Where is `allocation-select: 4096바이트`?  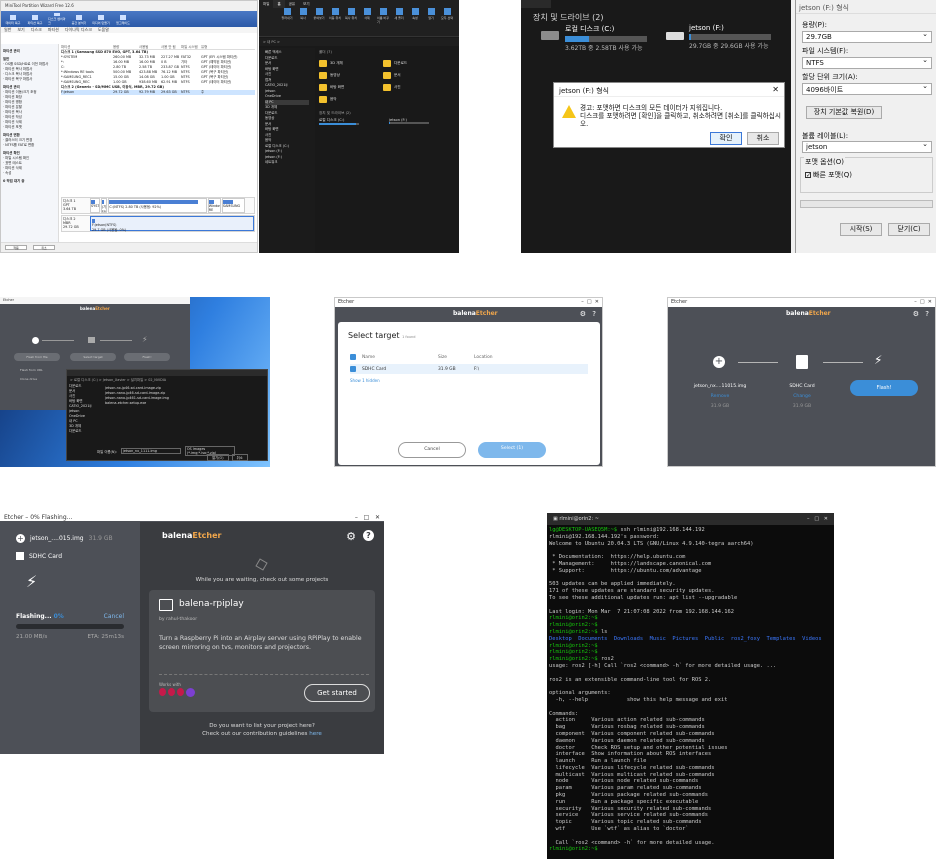 allocation-select: 4096바이트 is located at coordinates (867, 88).